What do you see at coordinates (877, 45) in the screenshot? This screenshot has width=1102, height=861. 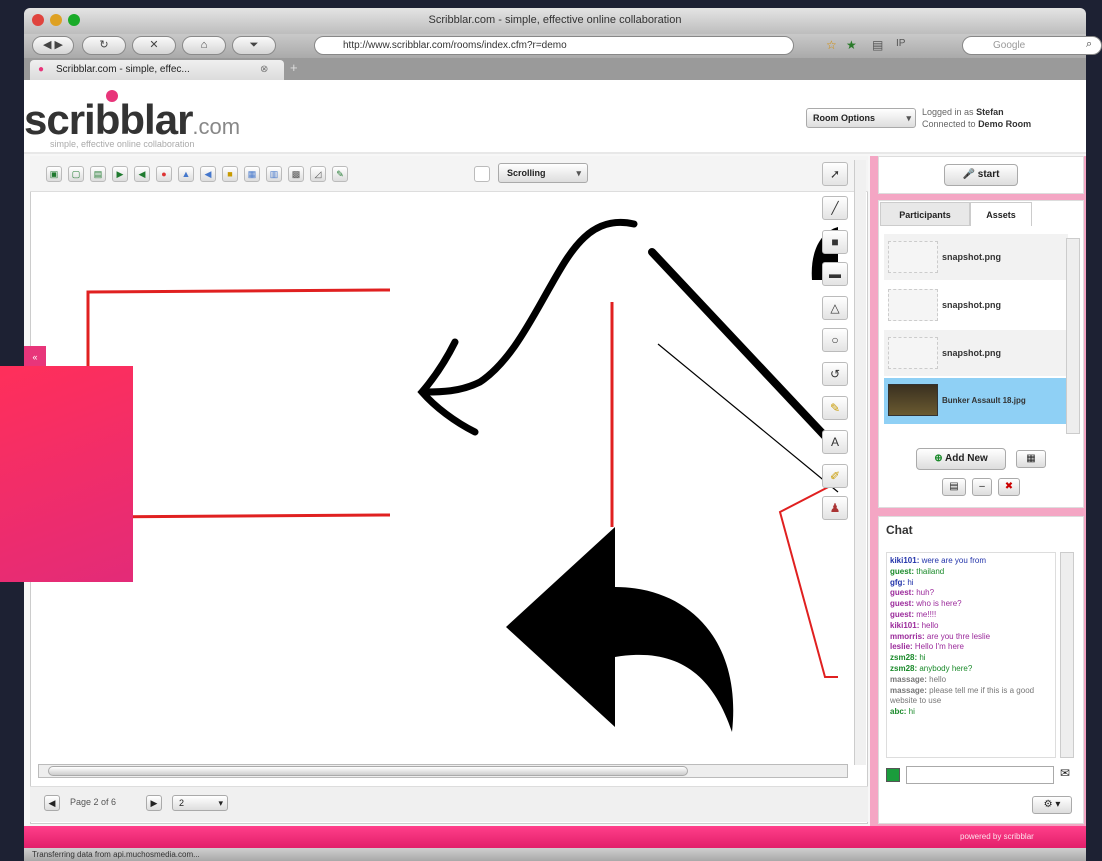 I see `downloads-icon: ▤` at bounding box center [877, 45].